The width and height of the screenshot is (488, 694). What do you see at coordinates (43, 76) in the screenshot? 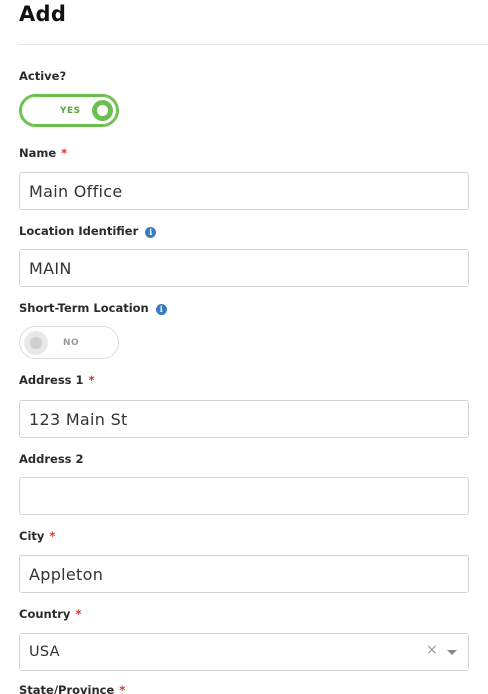
I see `active-label: Active?` at bounding box center [43, 76].